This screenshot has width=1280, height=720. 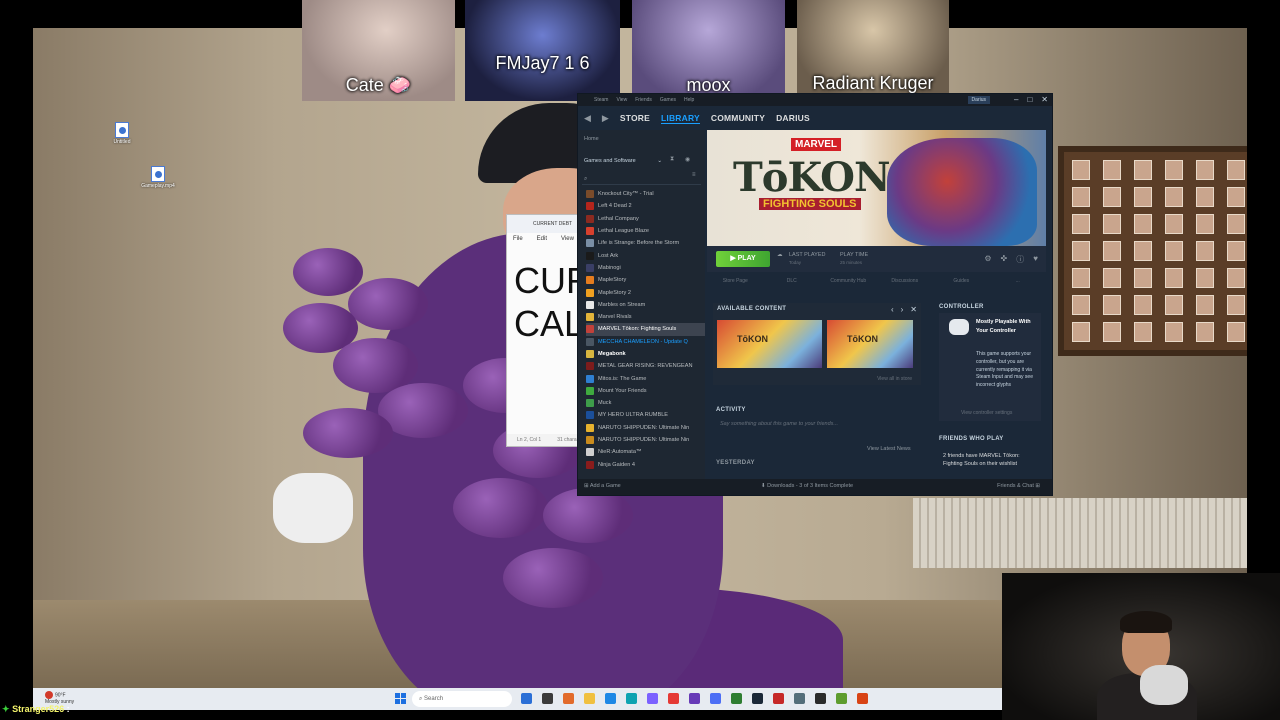 What do you see at coordinates (543, 224) in the screenshot?
I see `notepad-title: CURRENT DEBT` at bounding box center [543, 224].